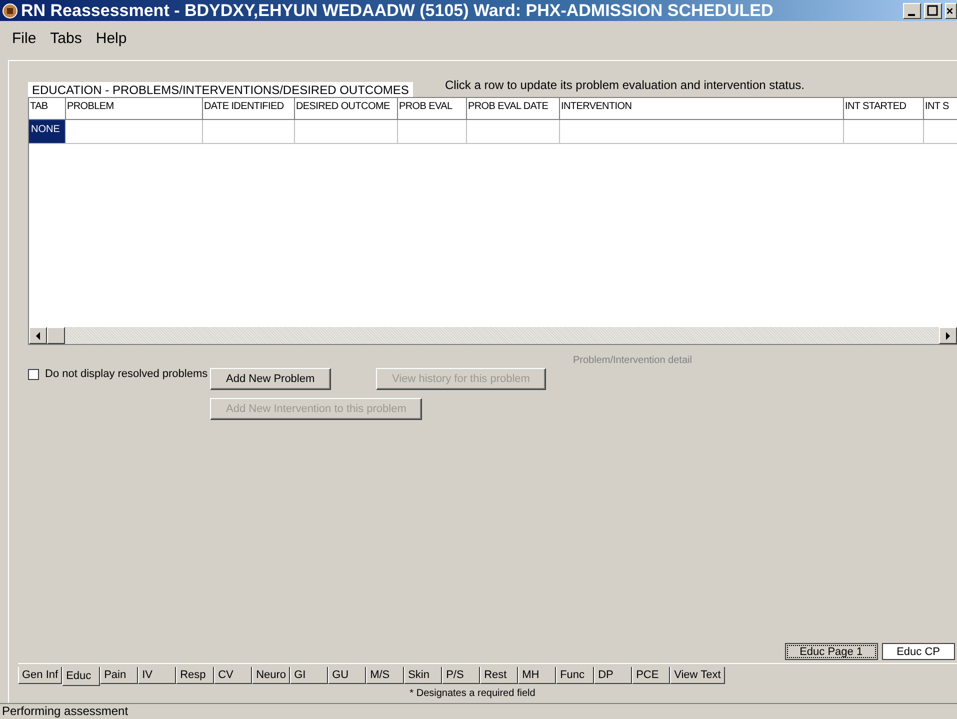 The width and height of the screenshot is (957, 719). I want to click on section-title: EDUCATION - PROBLEMS/INTERVENTIONS/DESIRED OUTCOMES, so click(220, 89).